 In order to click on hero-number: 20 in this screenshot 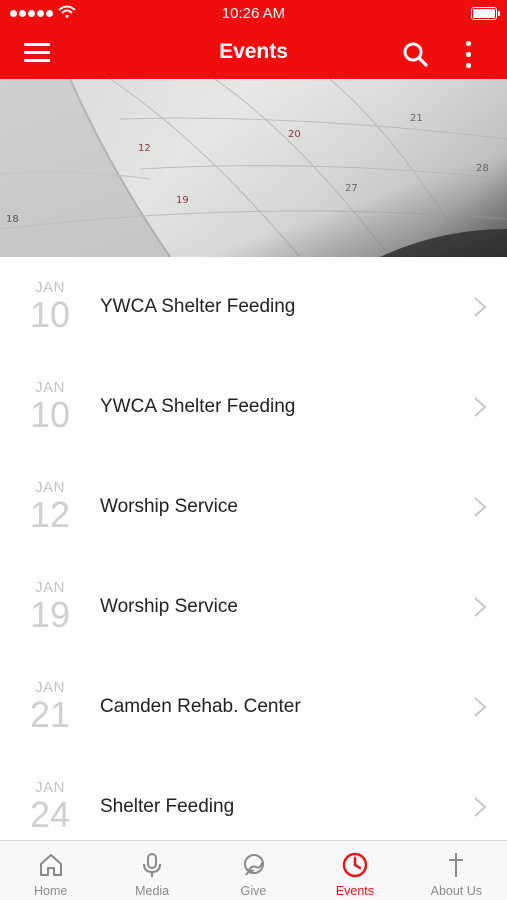, I will do `click(294, 134)`.